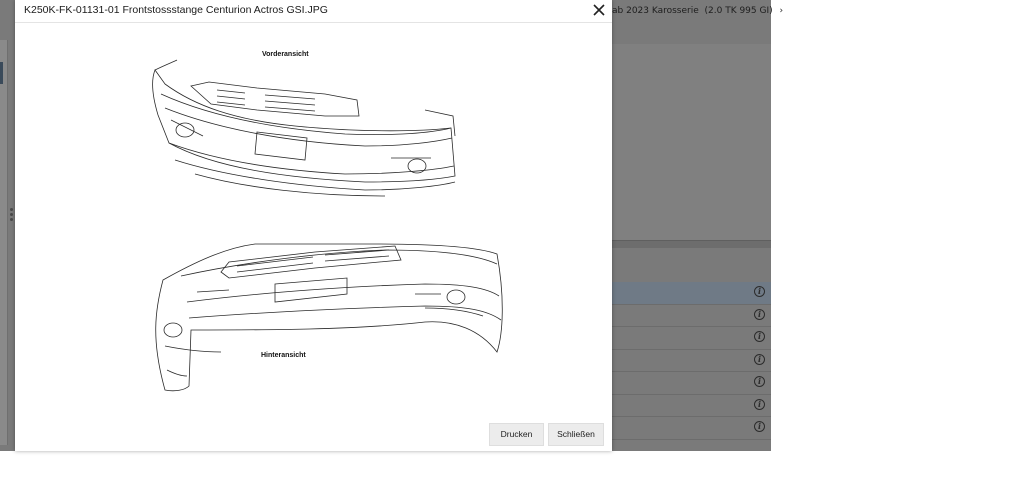  What do you see at coordinates (691, 244) in the screenshot?
I see `panel-divider` at bounding box center [691, 244].